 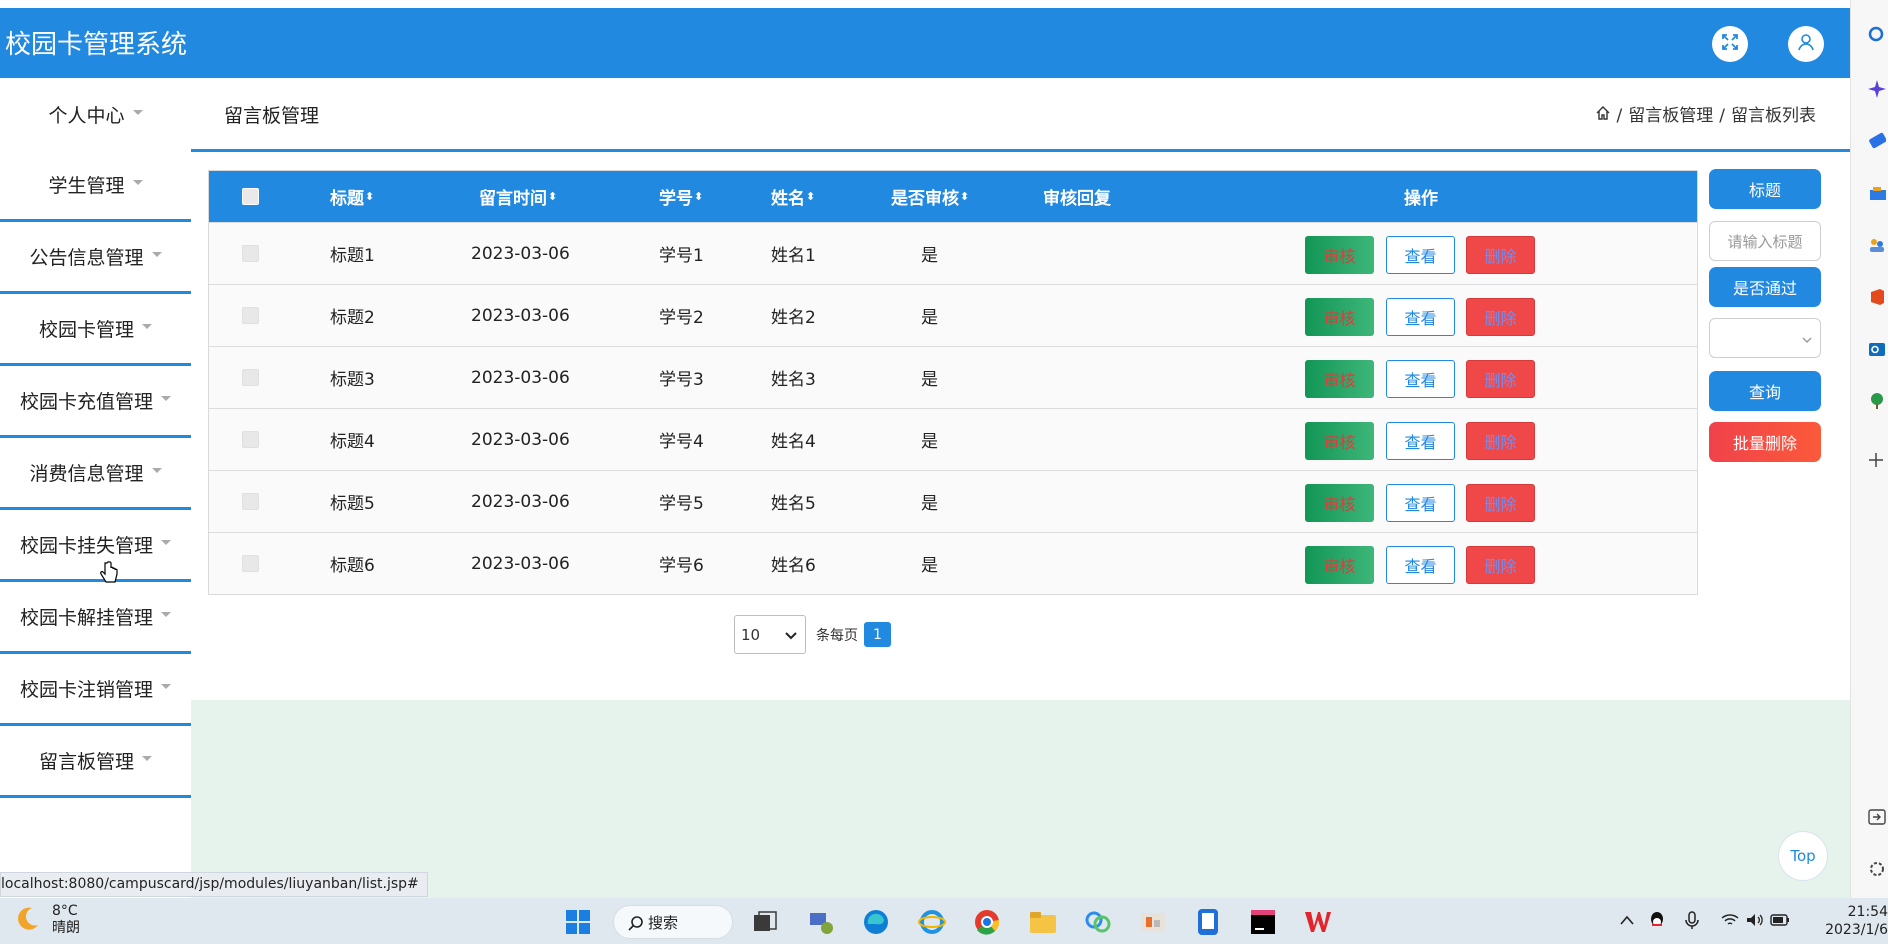 I want to click on column-header-title: 标题 ⬍, so click(x=352, y=196).